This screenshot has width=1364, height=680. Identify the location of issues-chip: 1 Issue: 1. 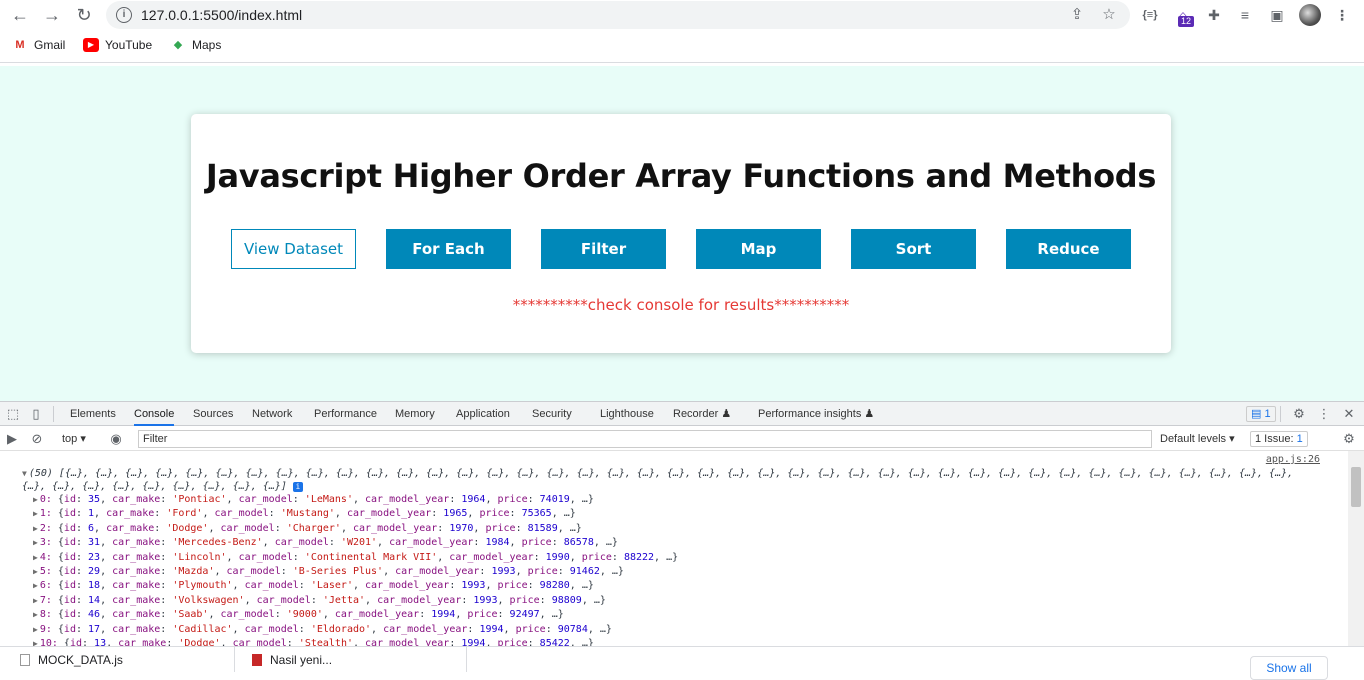
(1279, 439).